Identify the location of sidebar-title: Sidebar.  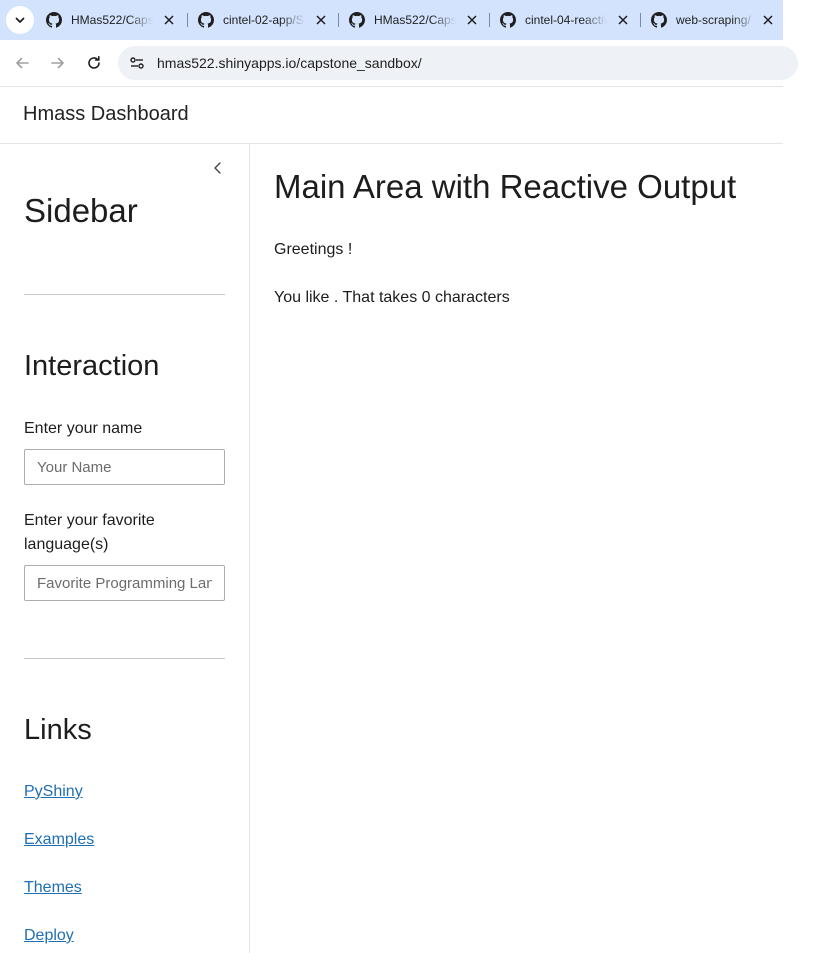
(81, 210).